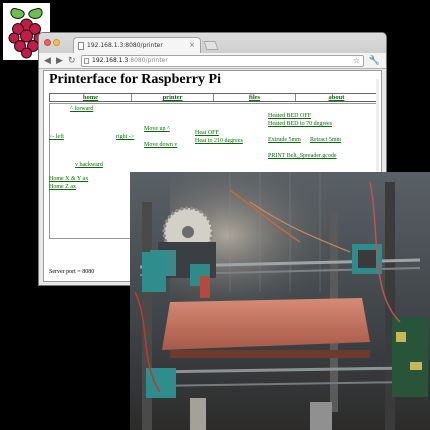 The width and height of the screenshot is (430, 430). I want to click on close-window-icon, so click(47, 42).